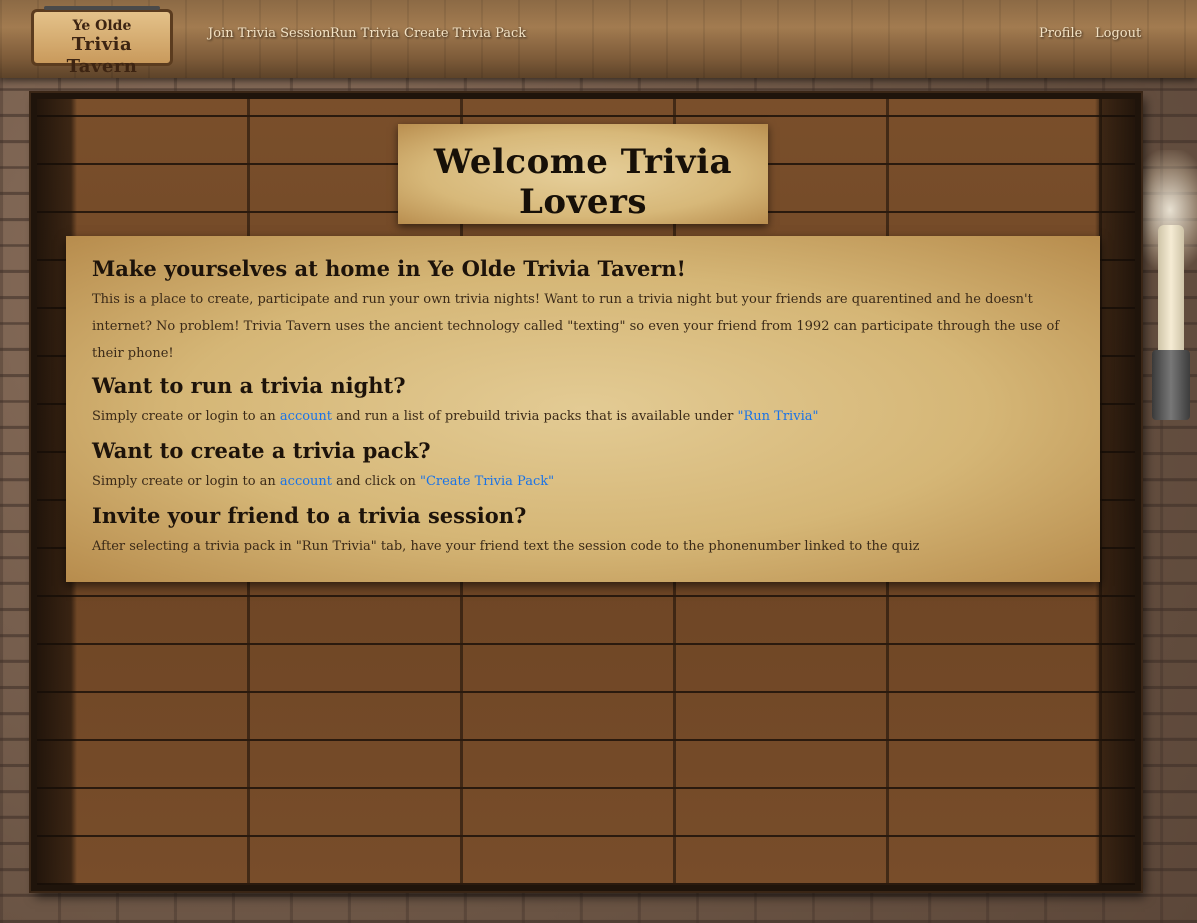 This screenshot has width=1197, height=923. What do you see at coordinates (1171, 385) in the screenshot?
I see `candle-holder` at bounding box center [1171, 385].